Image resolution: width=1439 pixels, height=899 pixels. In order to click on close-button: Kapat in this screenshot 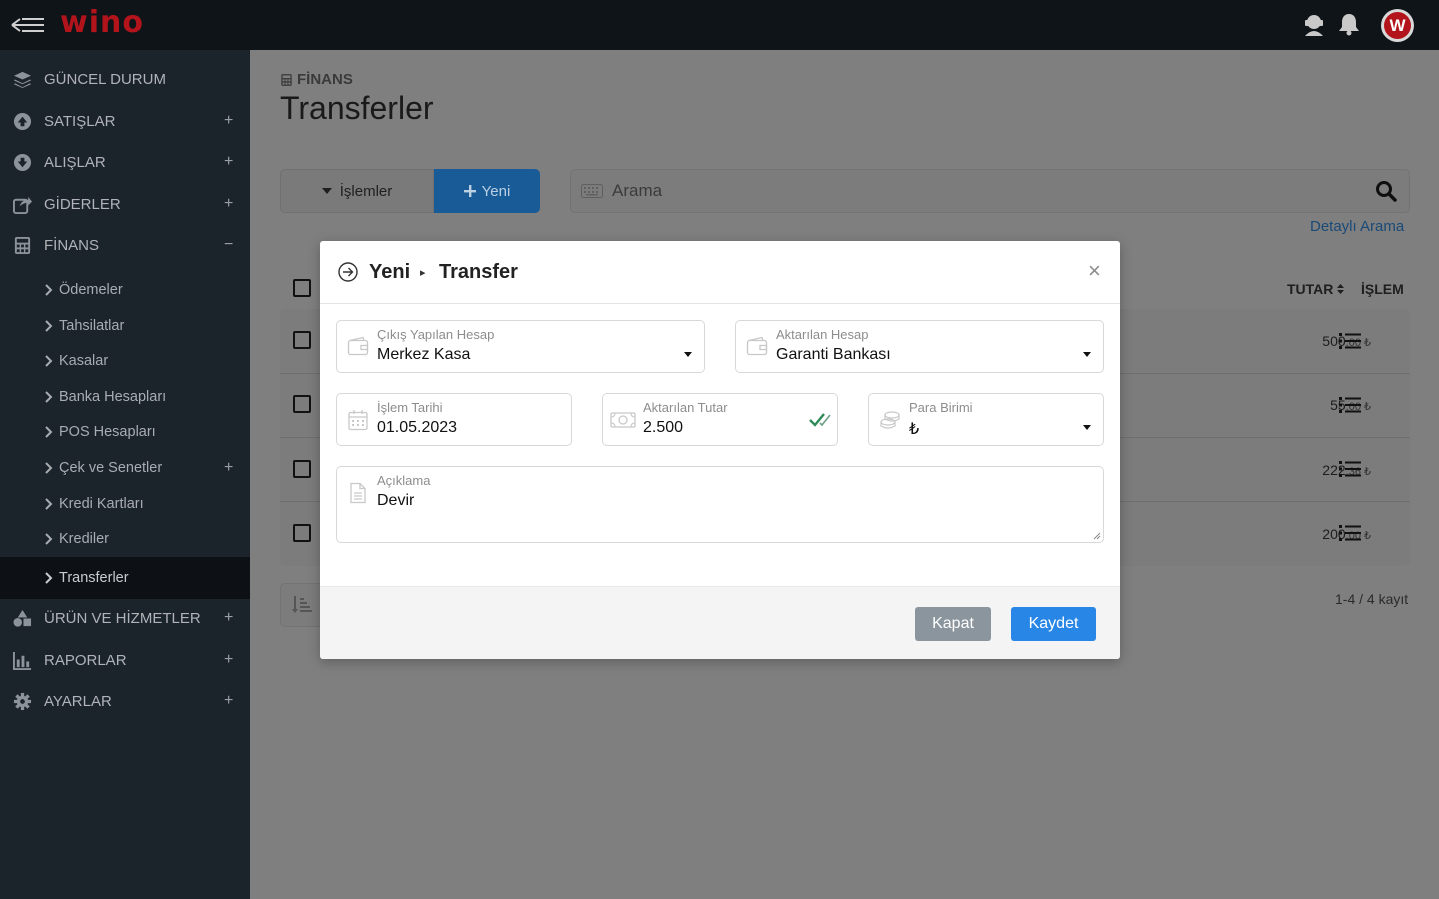, I will do `click(953, 624)`.